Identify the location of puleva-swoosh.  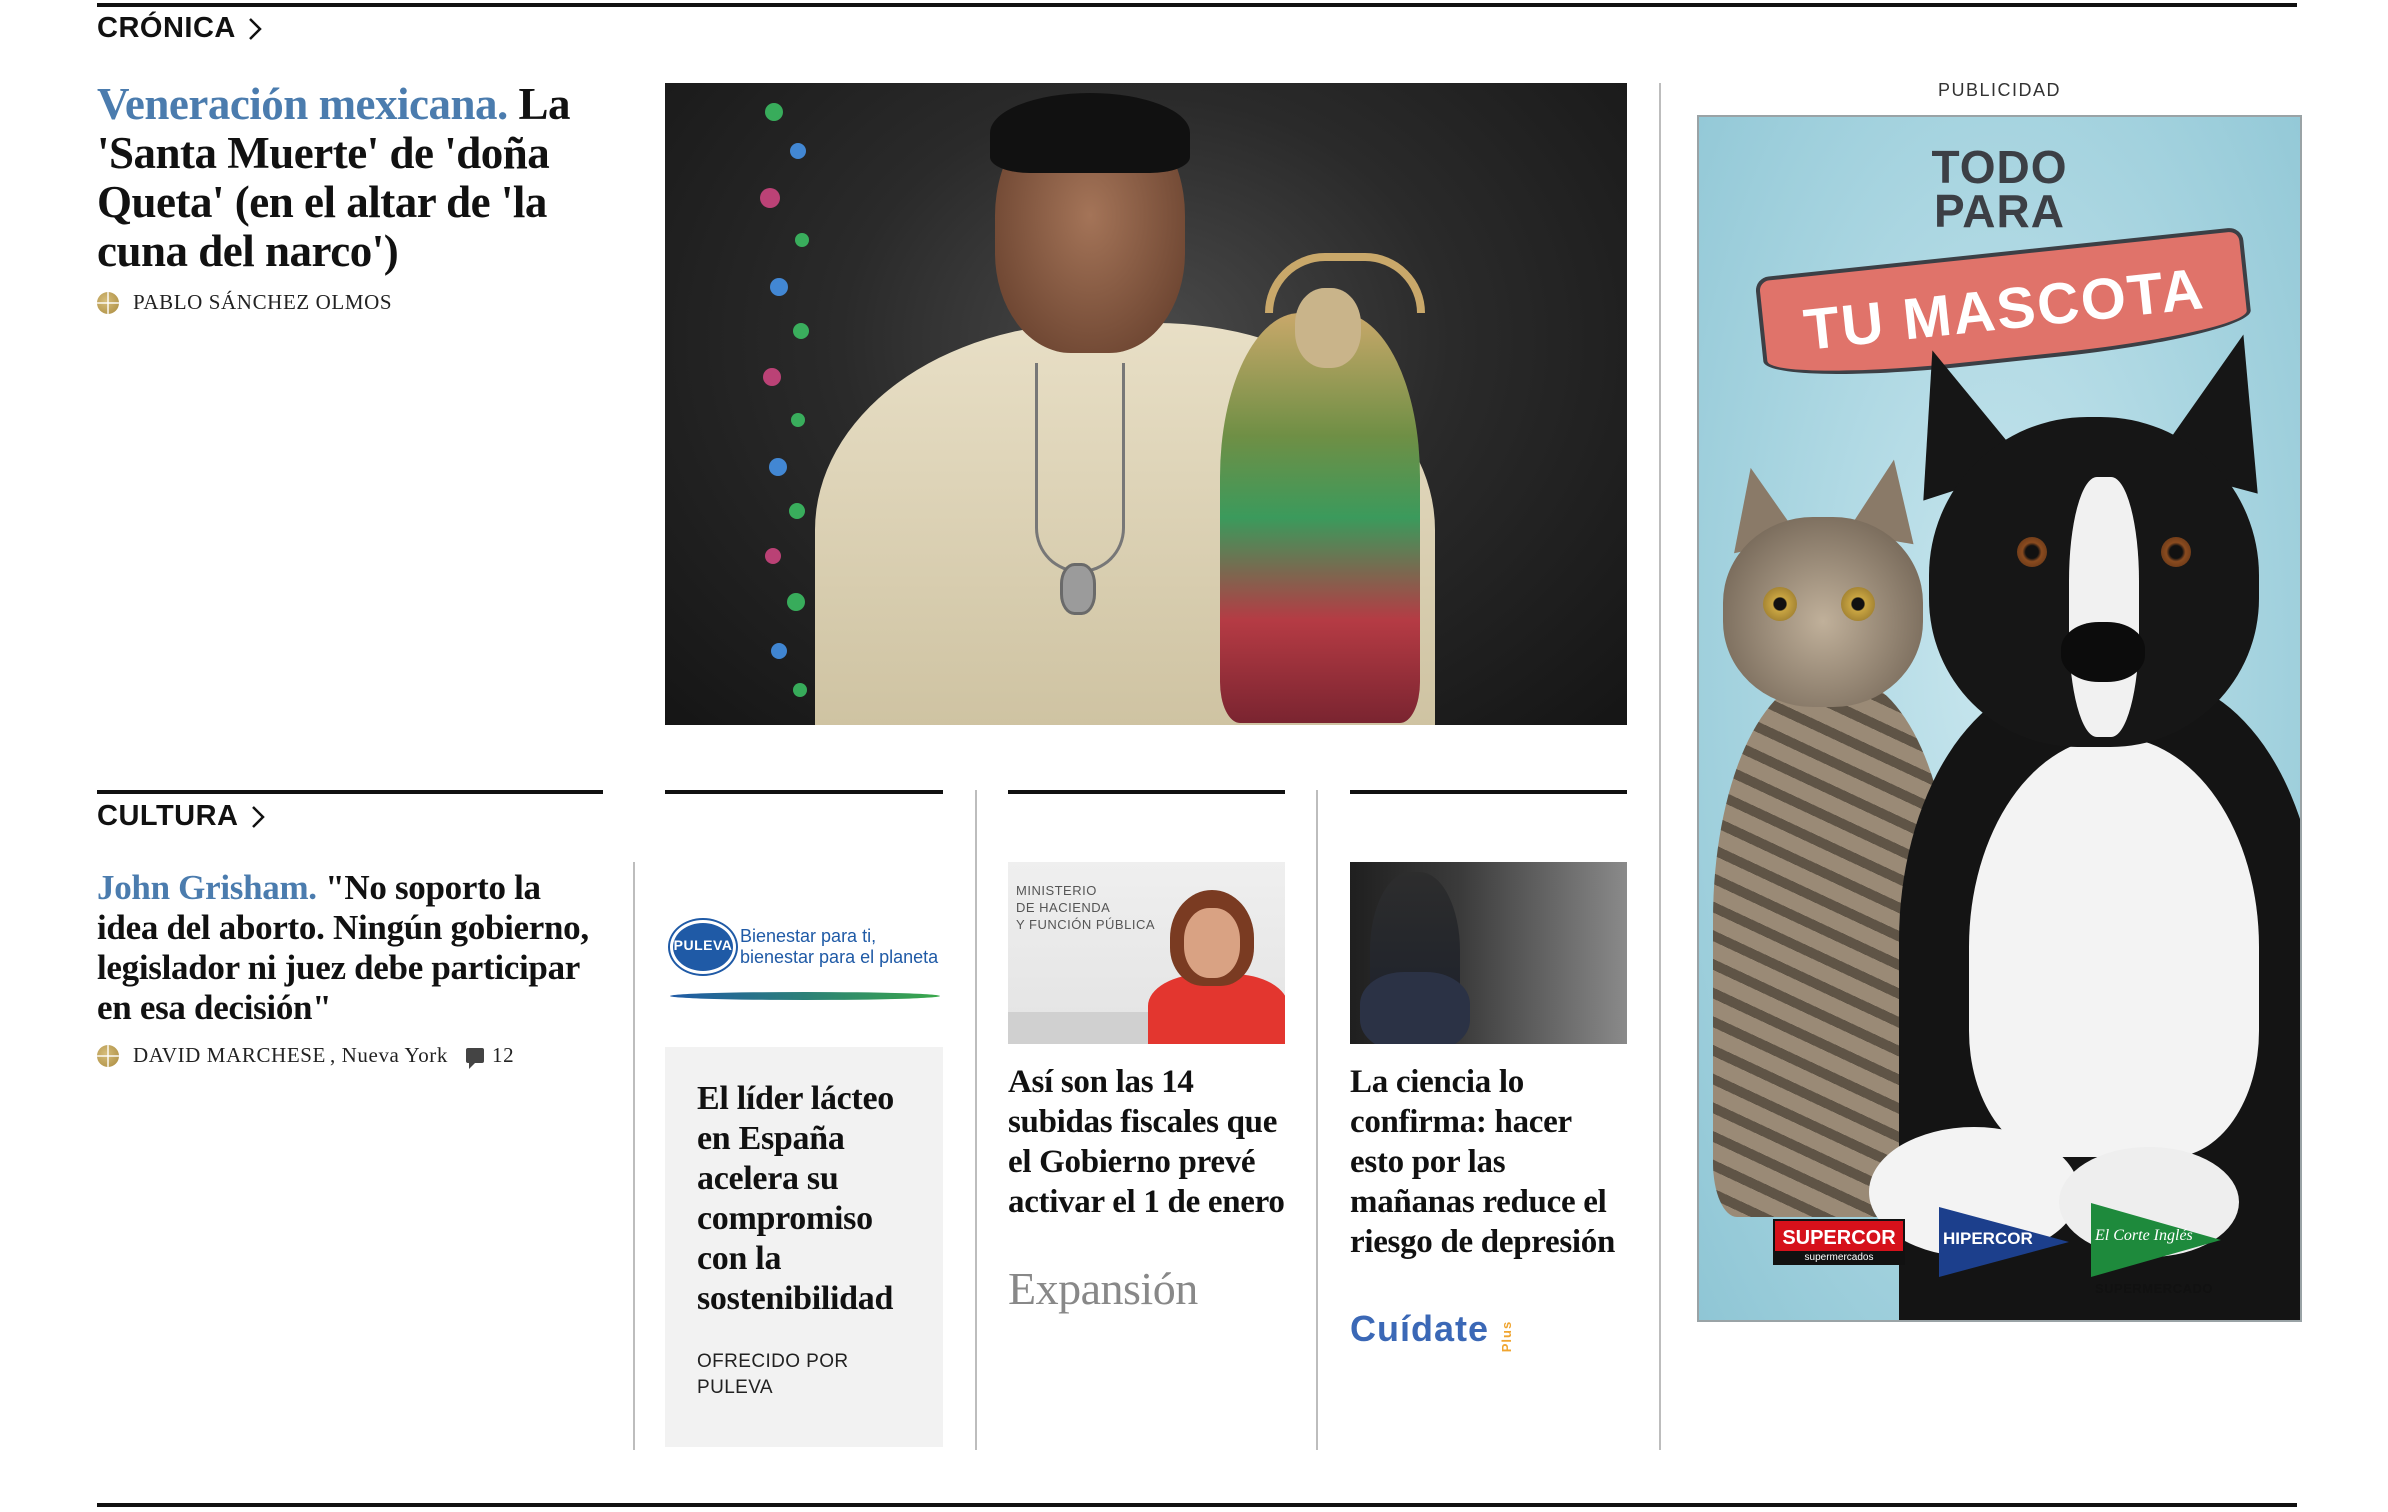
(805, 996).